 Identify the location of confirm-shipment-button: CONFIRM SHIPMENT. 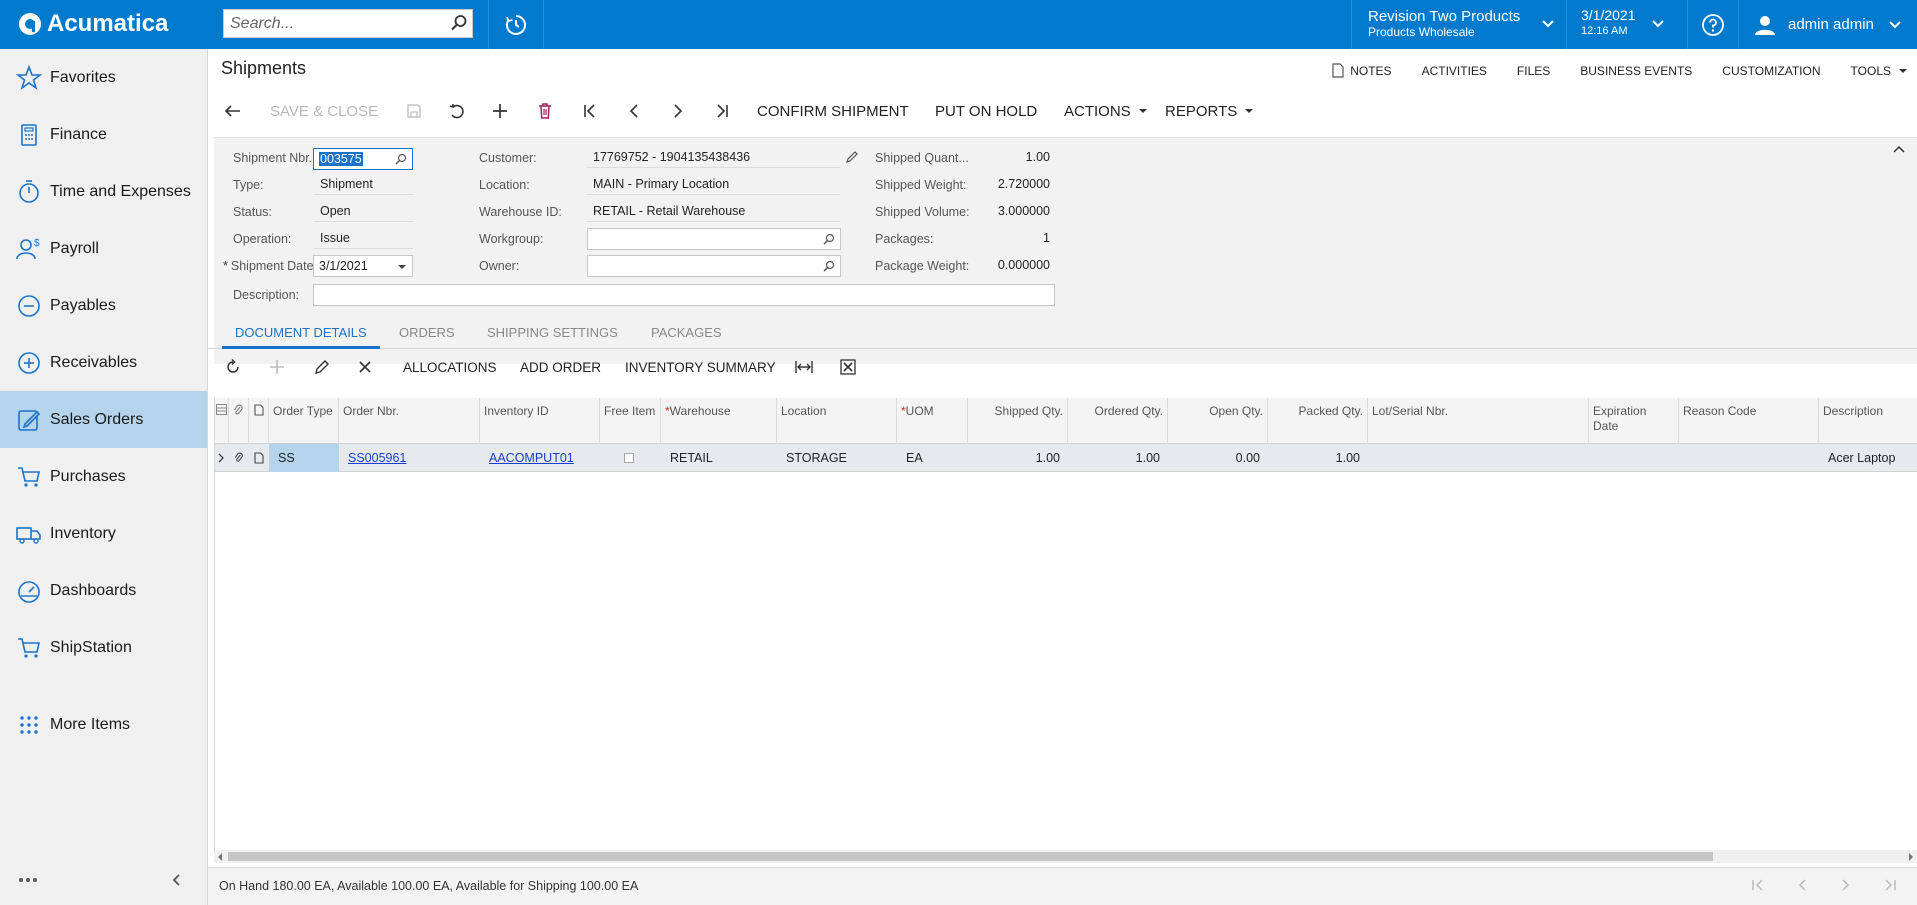
(833, 111).